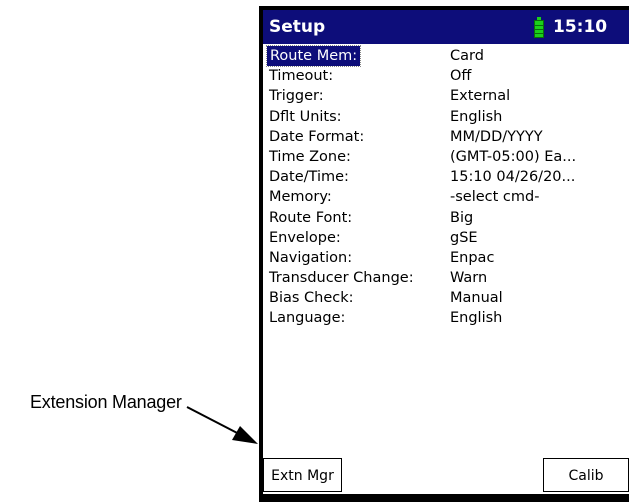  What do you see at coordinates (311, 257) in the screenshot?
I see `setting-label: Navigation:` at bounding box center [311, 257].